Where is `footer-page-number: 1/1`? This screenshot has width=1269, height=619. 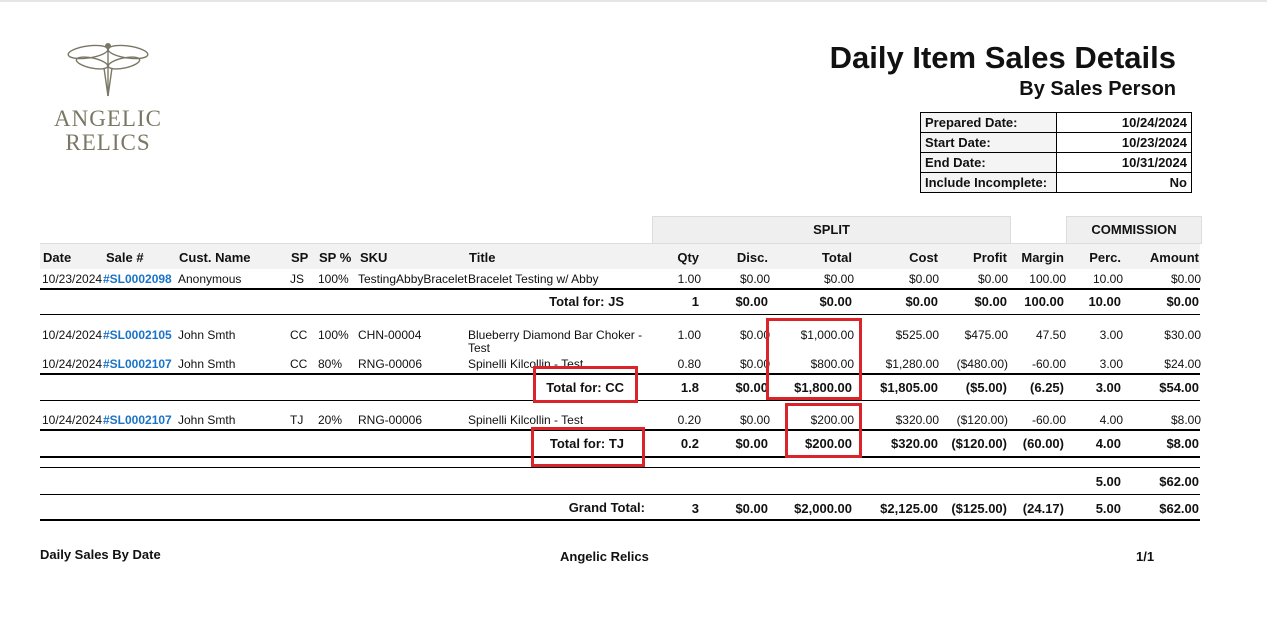 footer-page-number: 1/1 is located at coordinates (1145, 556).